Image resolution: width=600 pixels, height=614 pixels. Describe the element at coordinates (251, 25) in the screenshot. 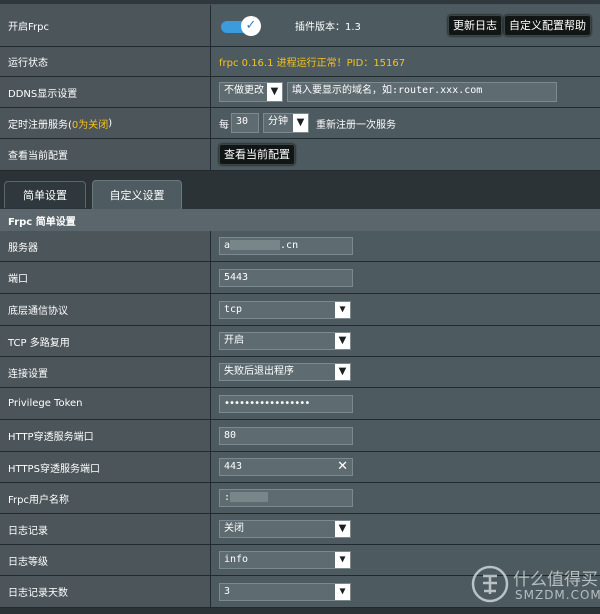

I see `check-icon: ✓` at that location.